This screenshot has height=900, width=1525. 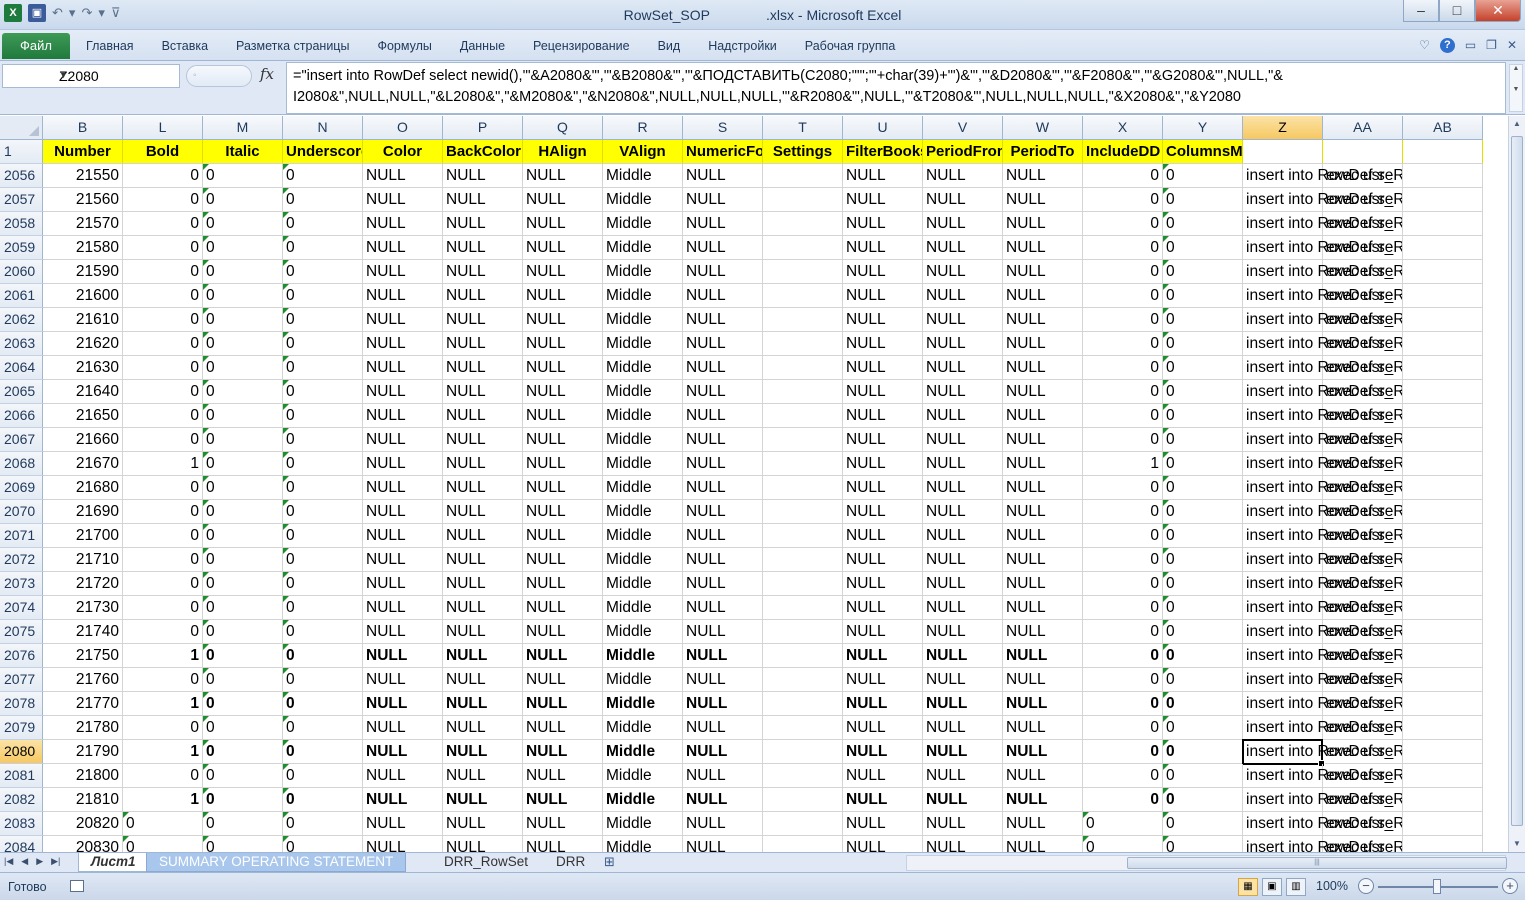 I want to click on header-cell-Y: ColumnsMerge, so click(x=1203, y=152).